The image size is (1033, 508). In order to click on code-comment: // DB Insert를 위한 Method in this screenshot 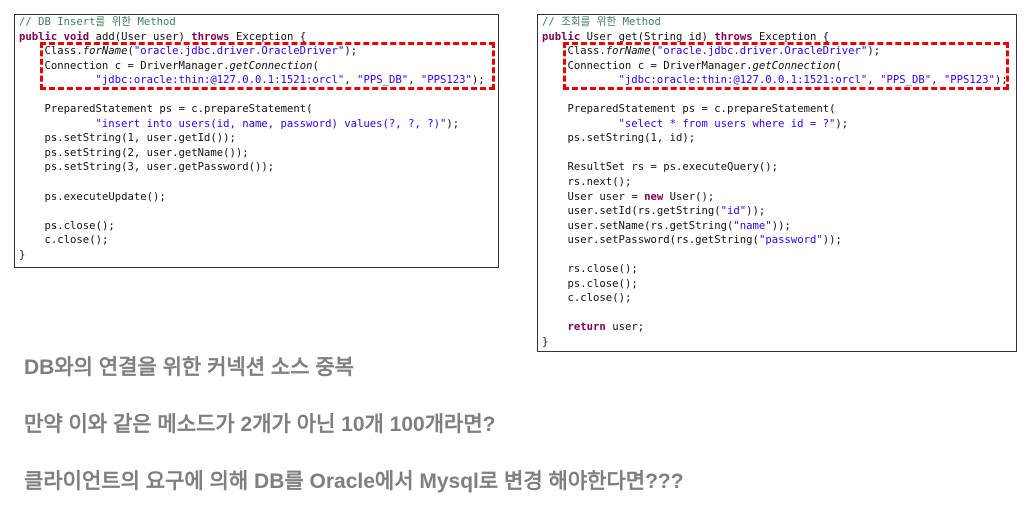, I will do `click(97, 22)`.